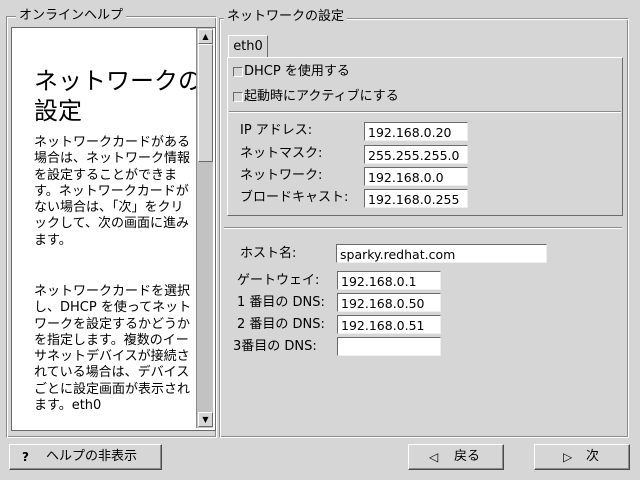 This screenshot has height=480, width=640. I want to click on help-frame-title: オンラインヘルプ, so click(71, 16).